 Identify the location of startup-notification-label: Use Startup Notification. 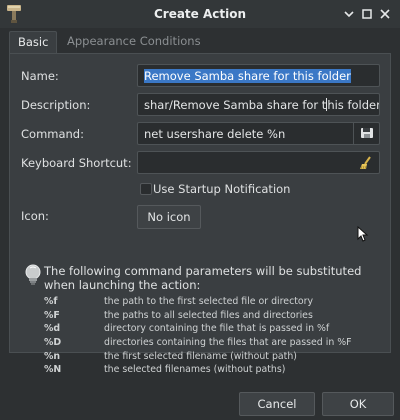
(221, 189).